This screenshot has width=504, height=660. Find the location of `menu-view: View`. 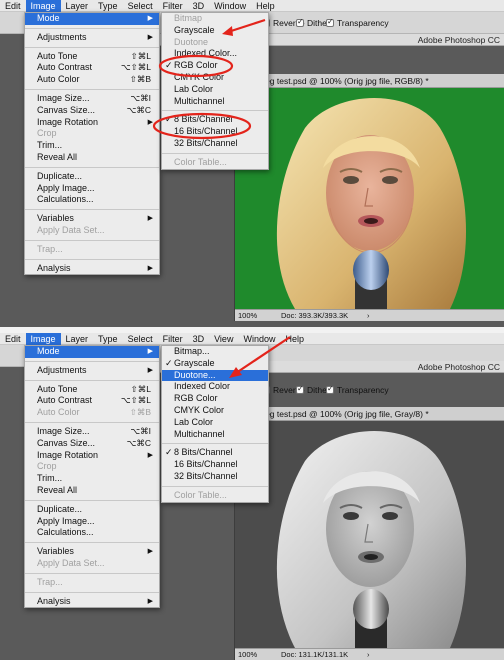

menu-view: View is located at coordinates (223, 339).